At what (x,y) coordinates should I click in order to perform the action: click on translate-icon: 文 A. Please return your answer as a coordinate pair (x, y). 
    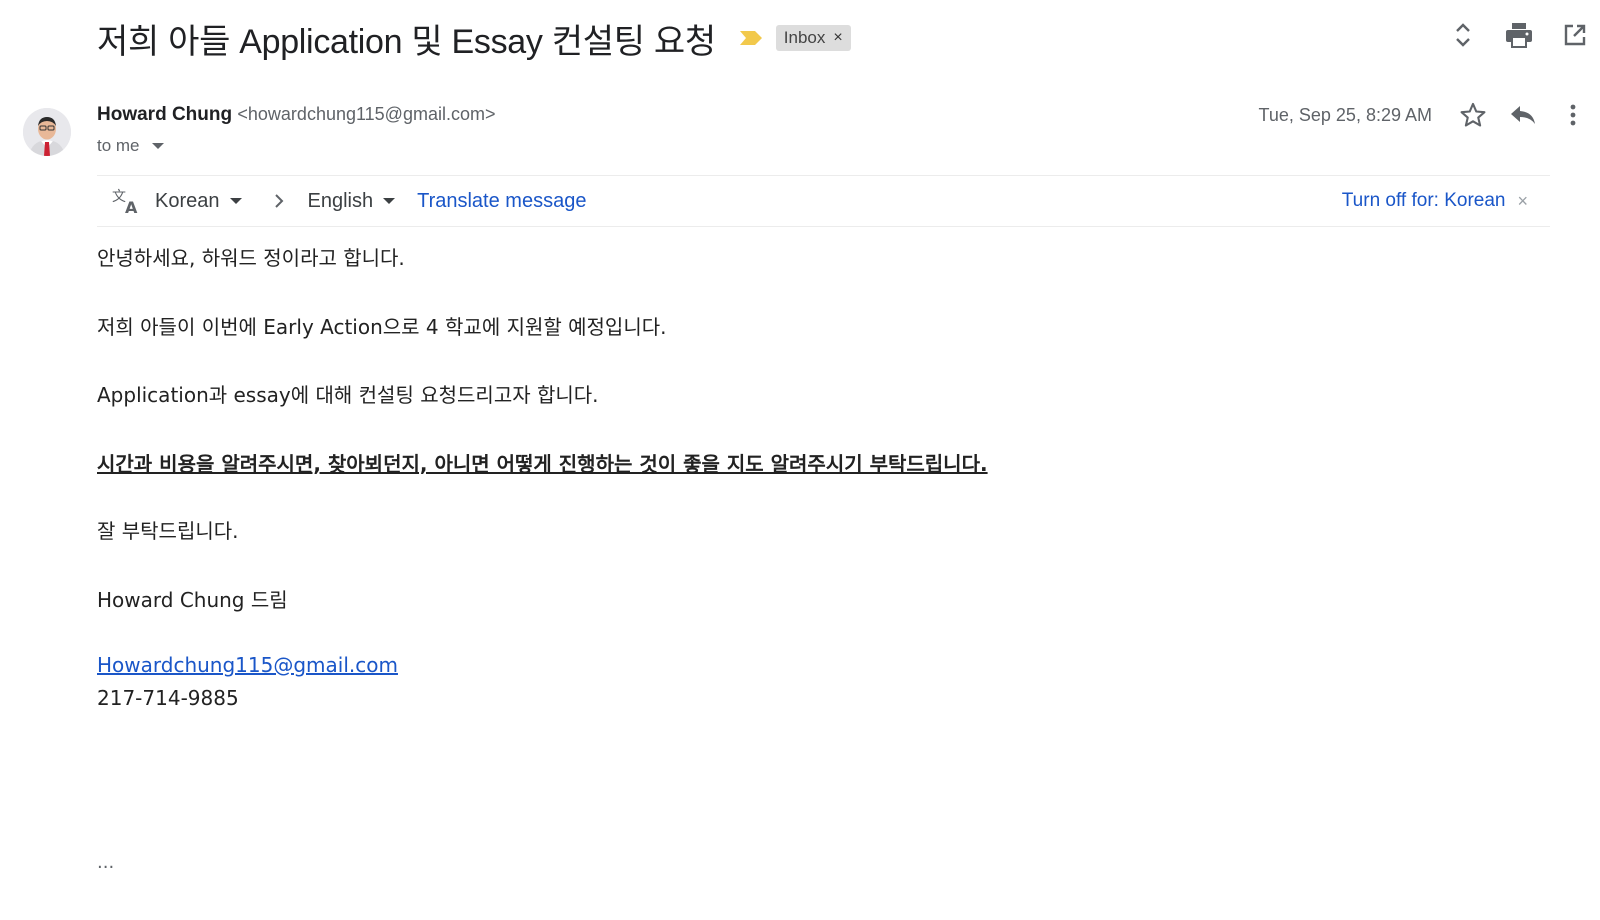
    Looking at the image, I should click on (126, 201).